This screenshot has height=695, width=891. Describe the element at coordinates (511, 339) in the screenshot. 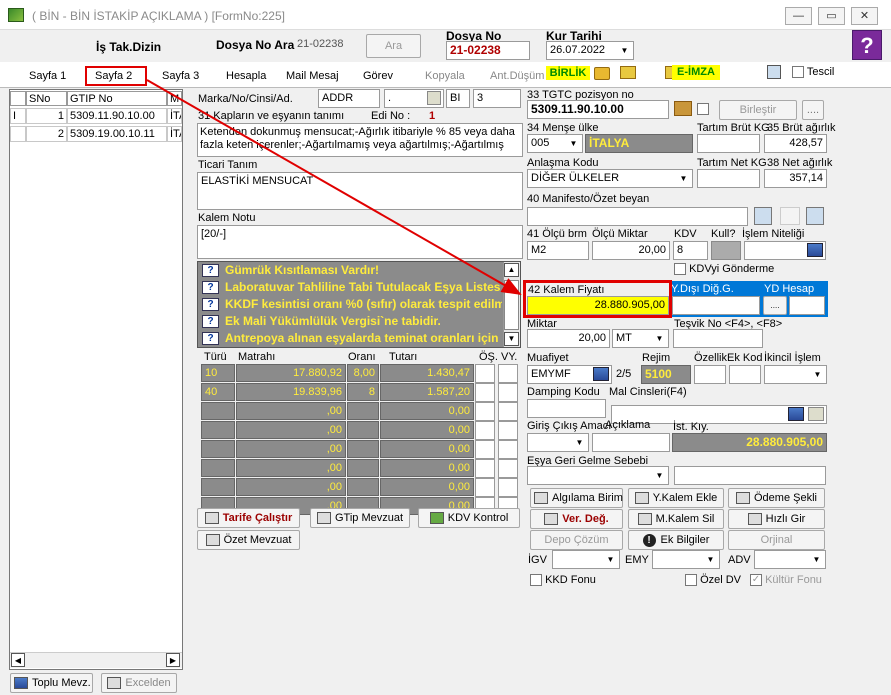

I see `scroll-down-icon: ▼` at that location.